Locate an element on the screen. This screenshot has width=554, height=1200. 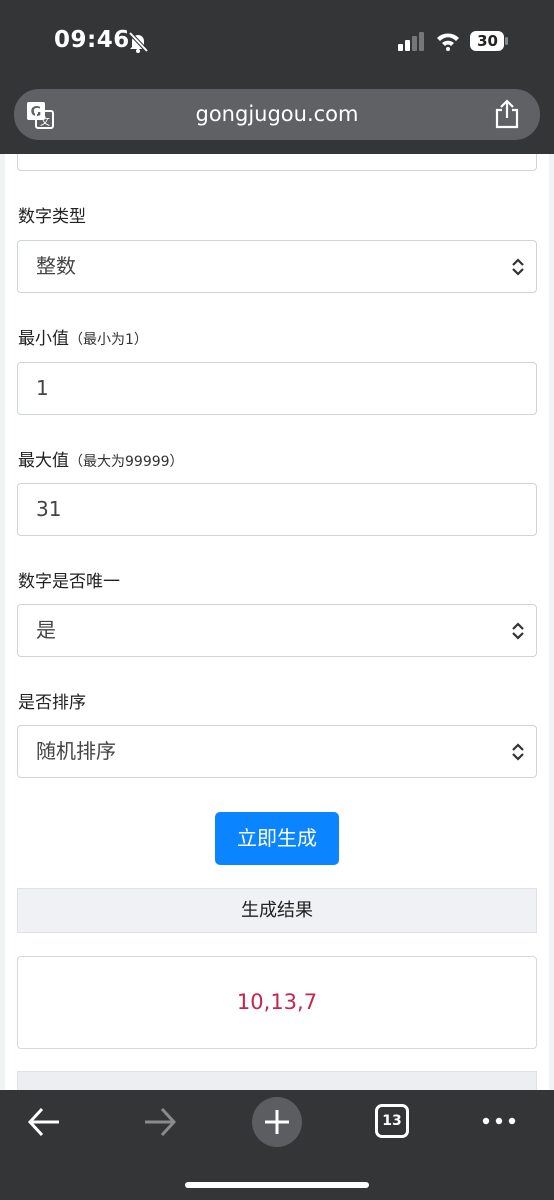
min-value-value: 1 is located at coordinates (42, 388).